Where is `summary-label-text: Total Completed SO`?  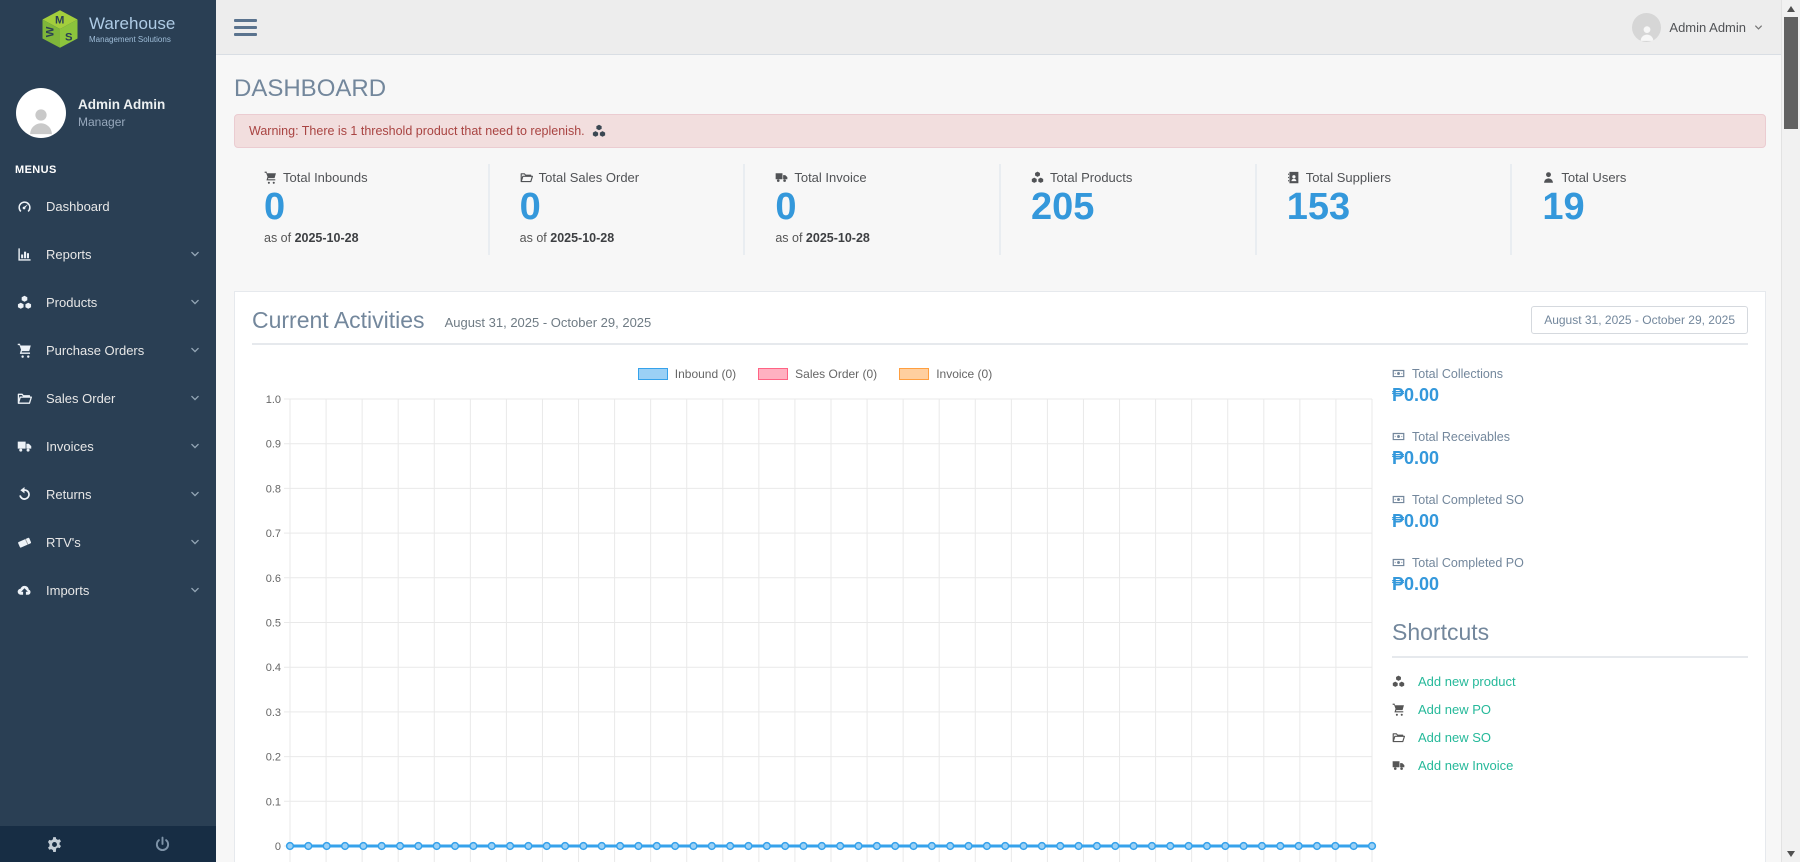 summary-label-text: Total Completed SO is located at coordinates (1468, 499).